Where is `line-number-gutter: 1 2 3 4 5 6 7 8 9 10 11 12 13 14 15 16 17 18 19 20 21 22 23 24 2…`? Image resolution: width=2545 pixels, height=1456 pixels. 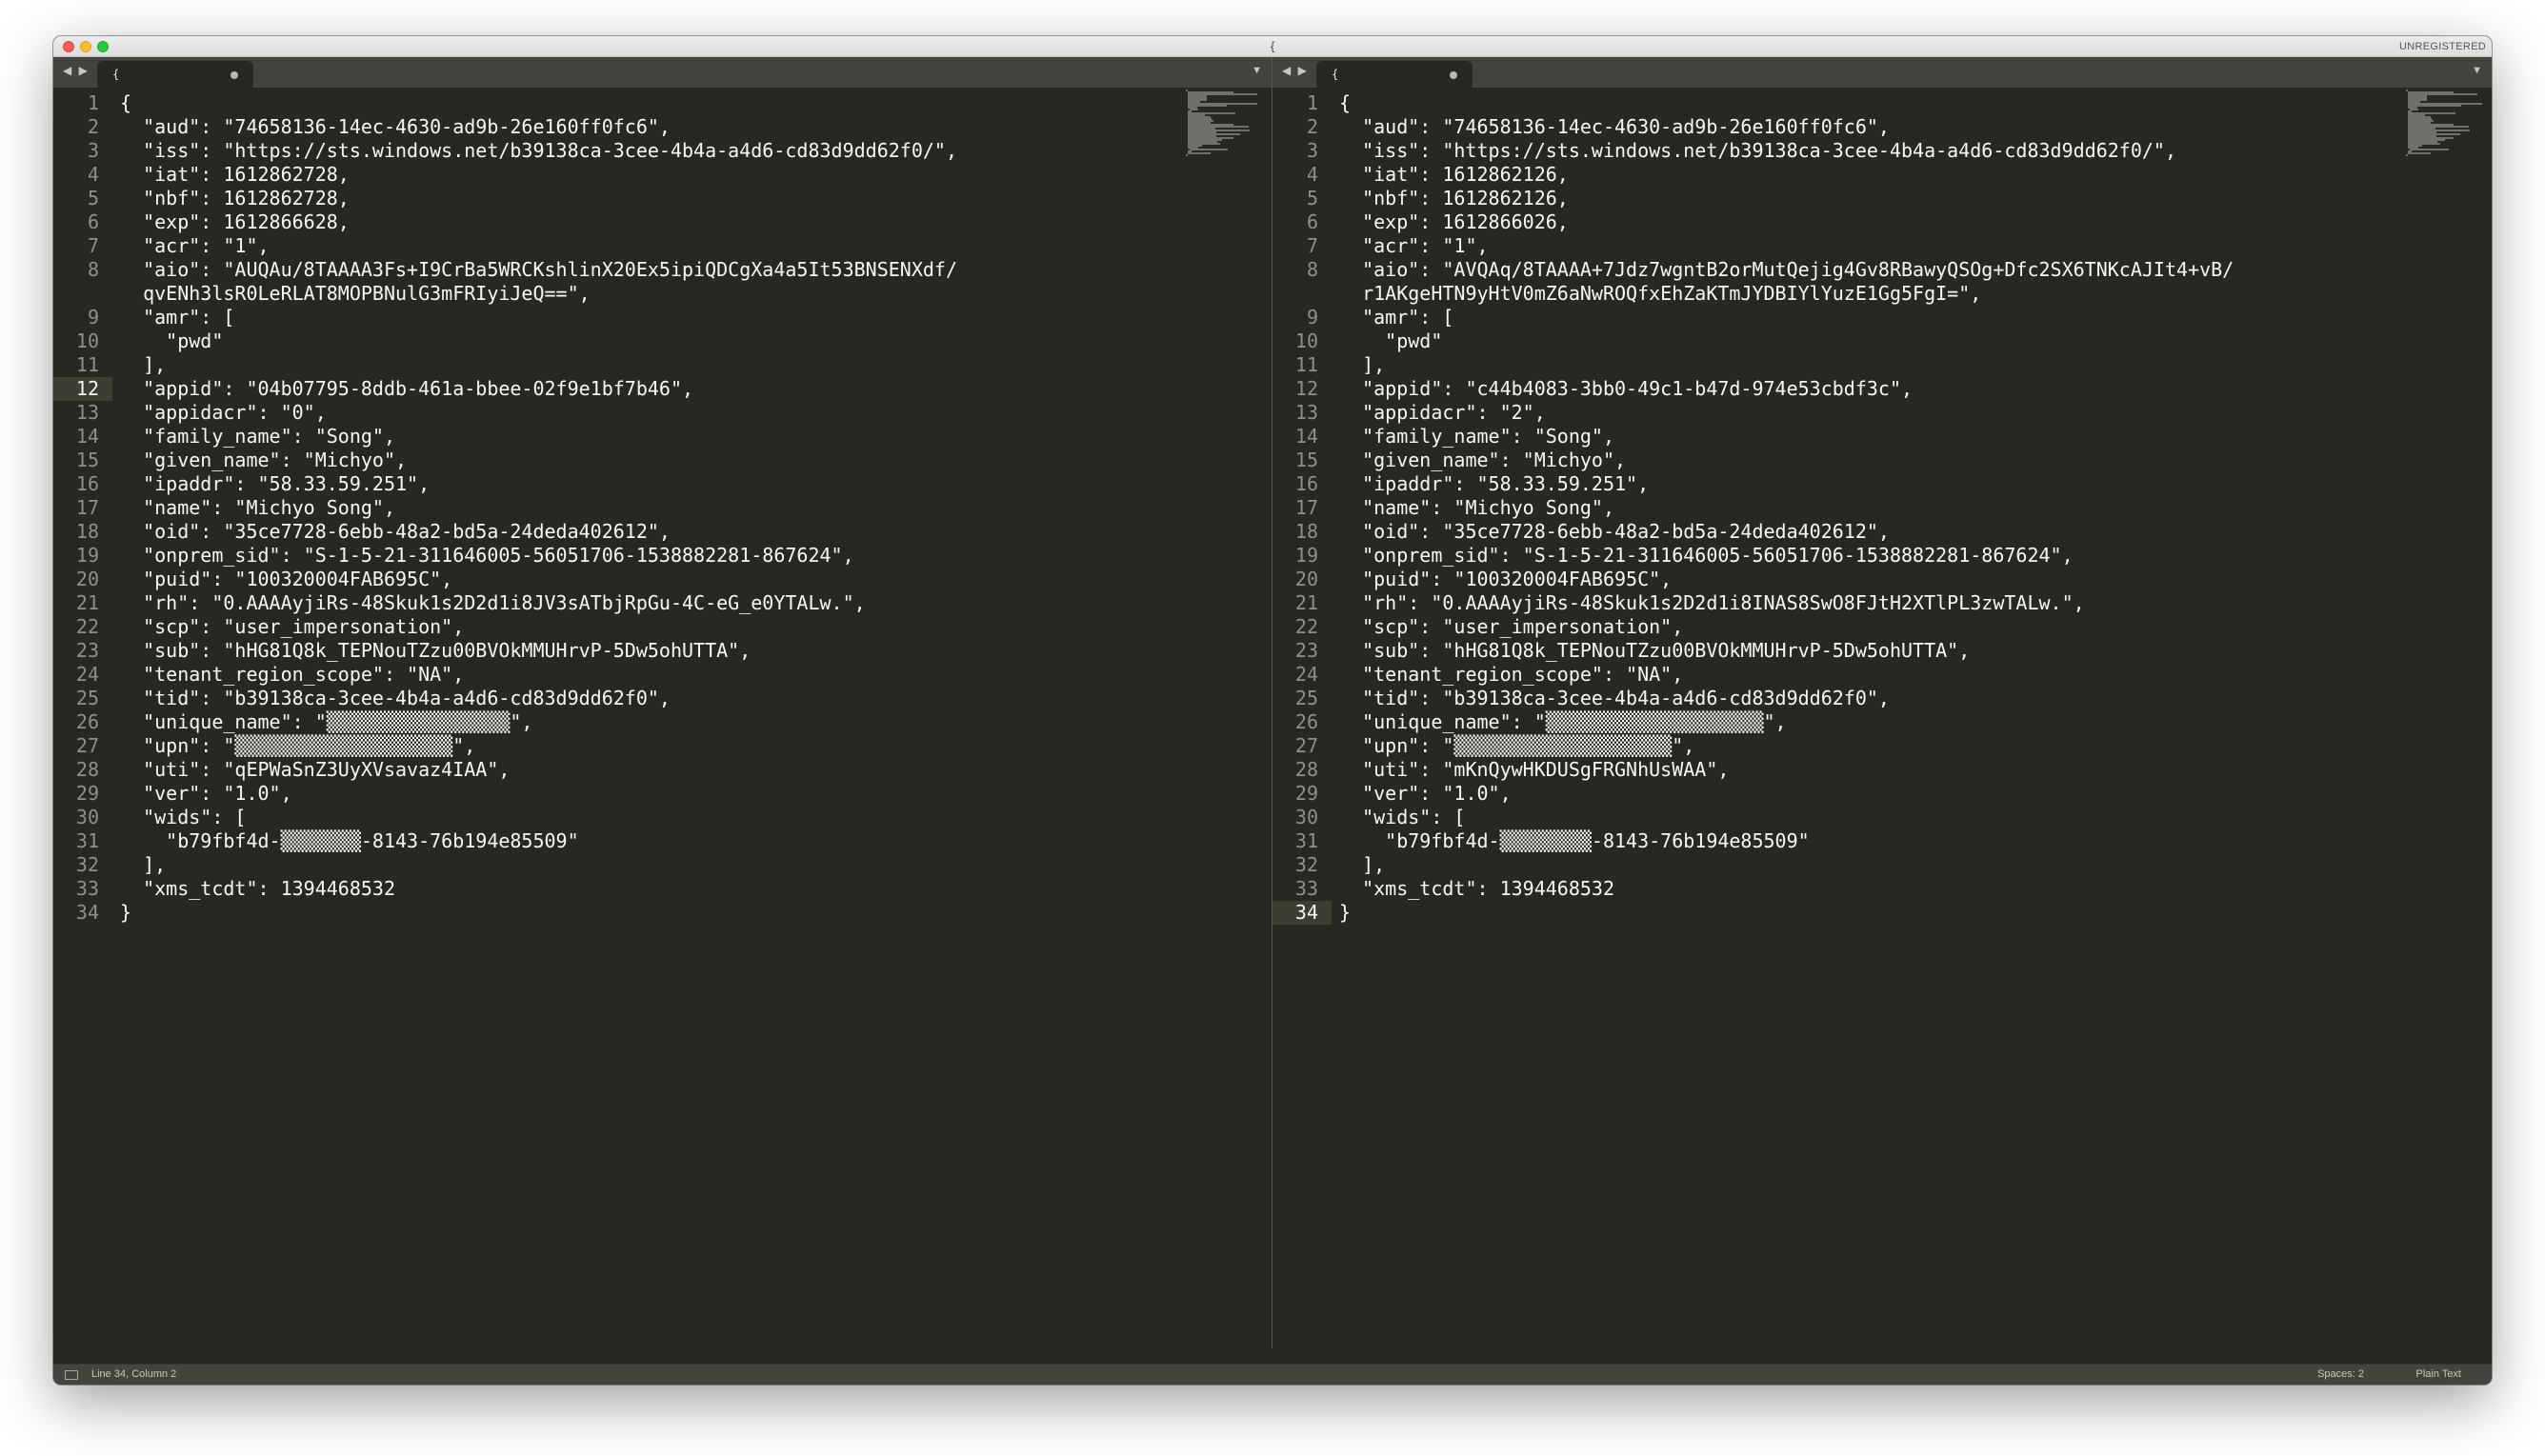
line-number-gutter: 1 2 3 4 5 6 7 8 9 10 11 12 13 14 15 16 17 18 19 20 21 22 23 24 2… is located at coordinates (82, 508).